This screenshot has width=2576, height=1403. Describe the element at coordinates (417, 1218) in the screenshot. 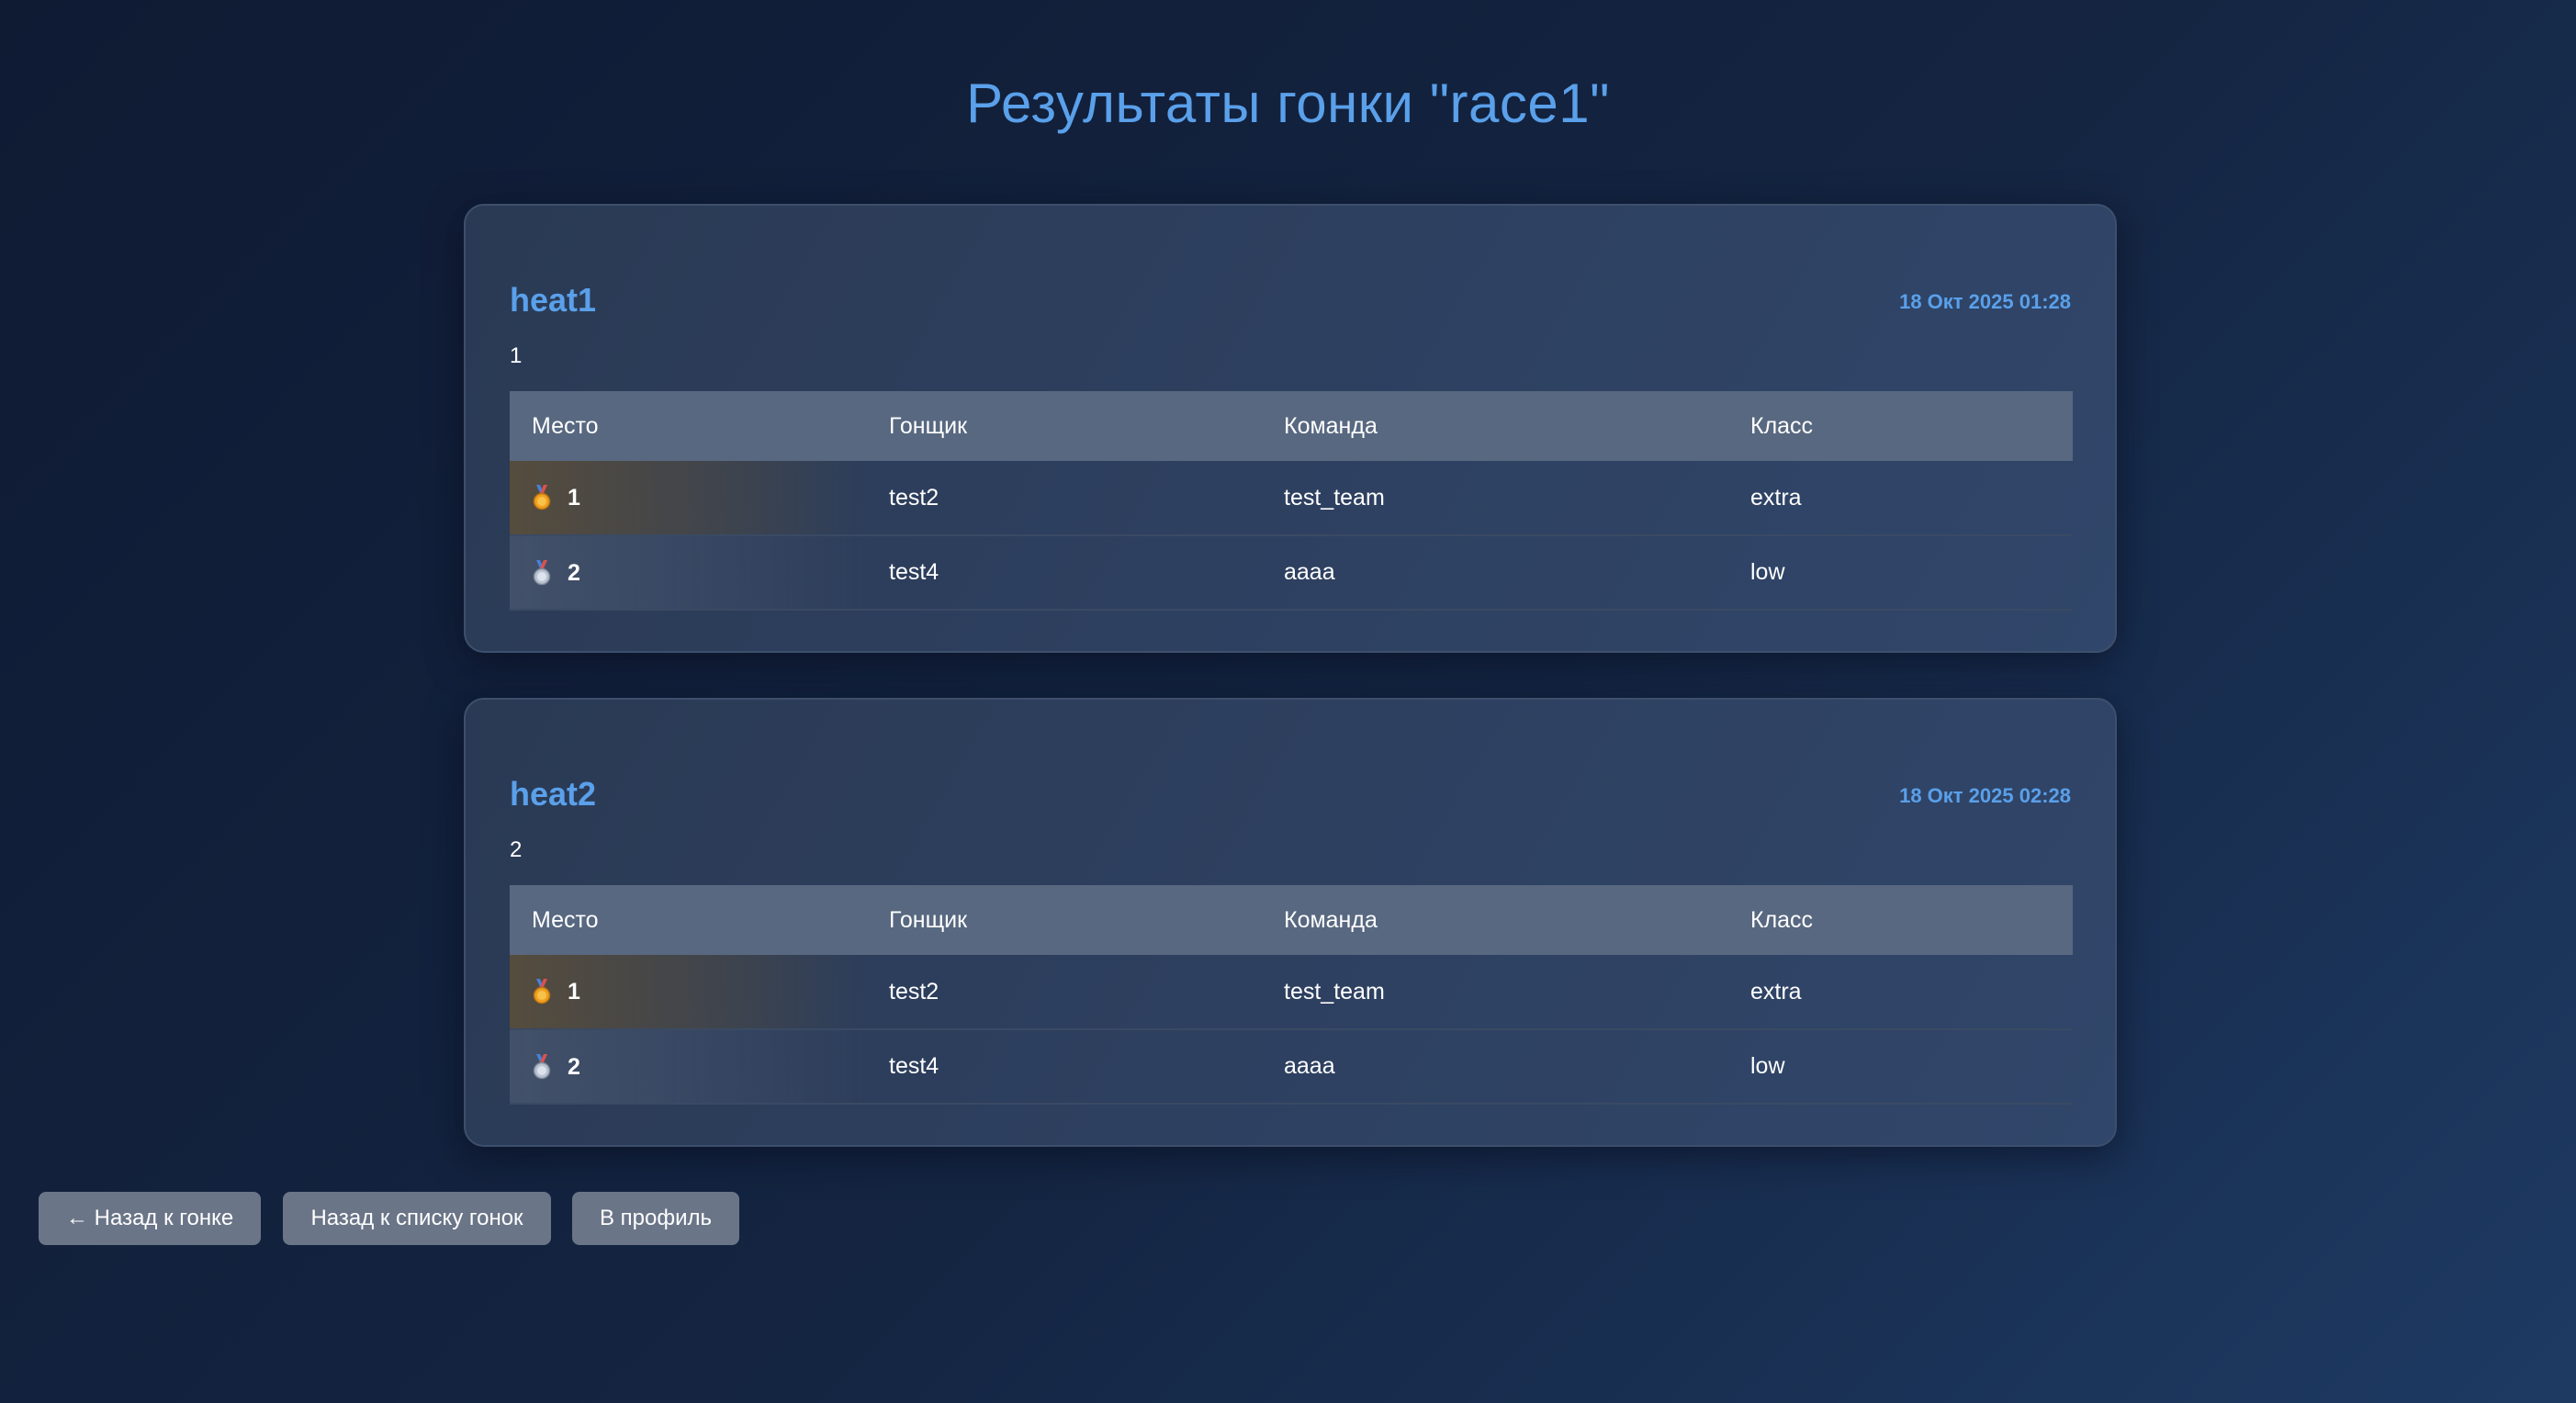

I see `back-to-race-list-button: Назад к списку гонок` at that location.